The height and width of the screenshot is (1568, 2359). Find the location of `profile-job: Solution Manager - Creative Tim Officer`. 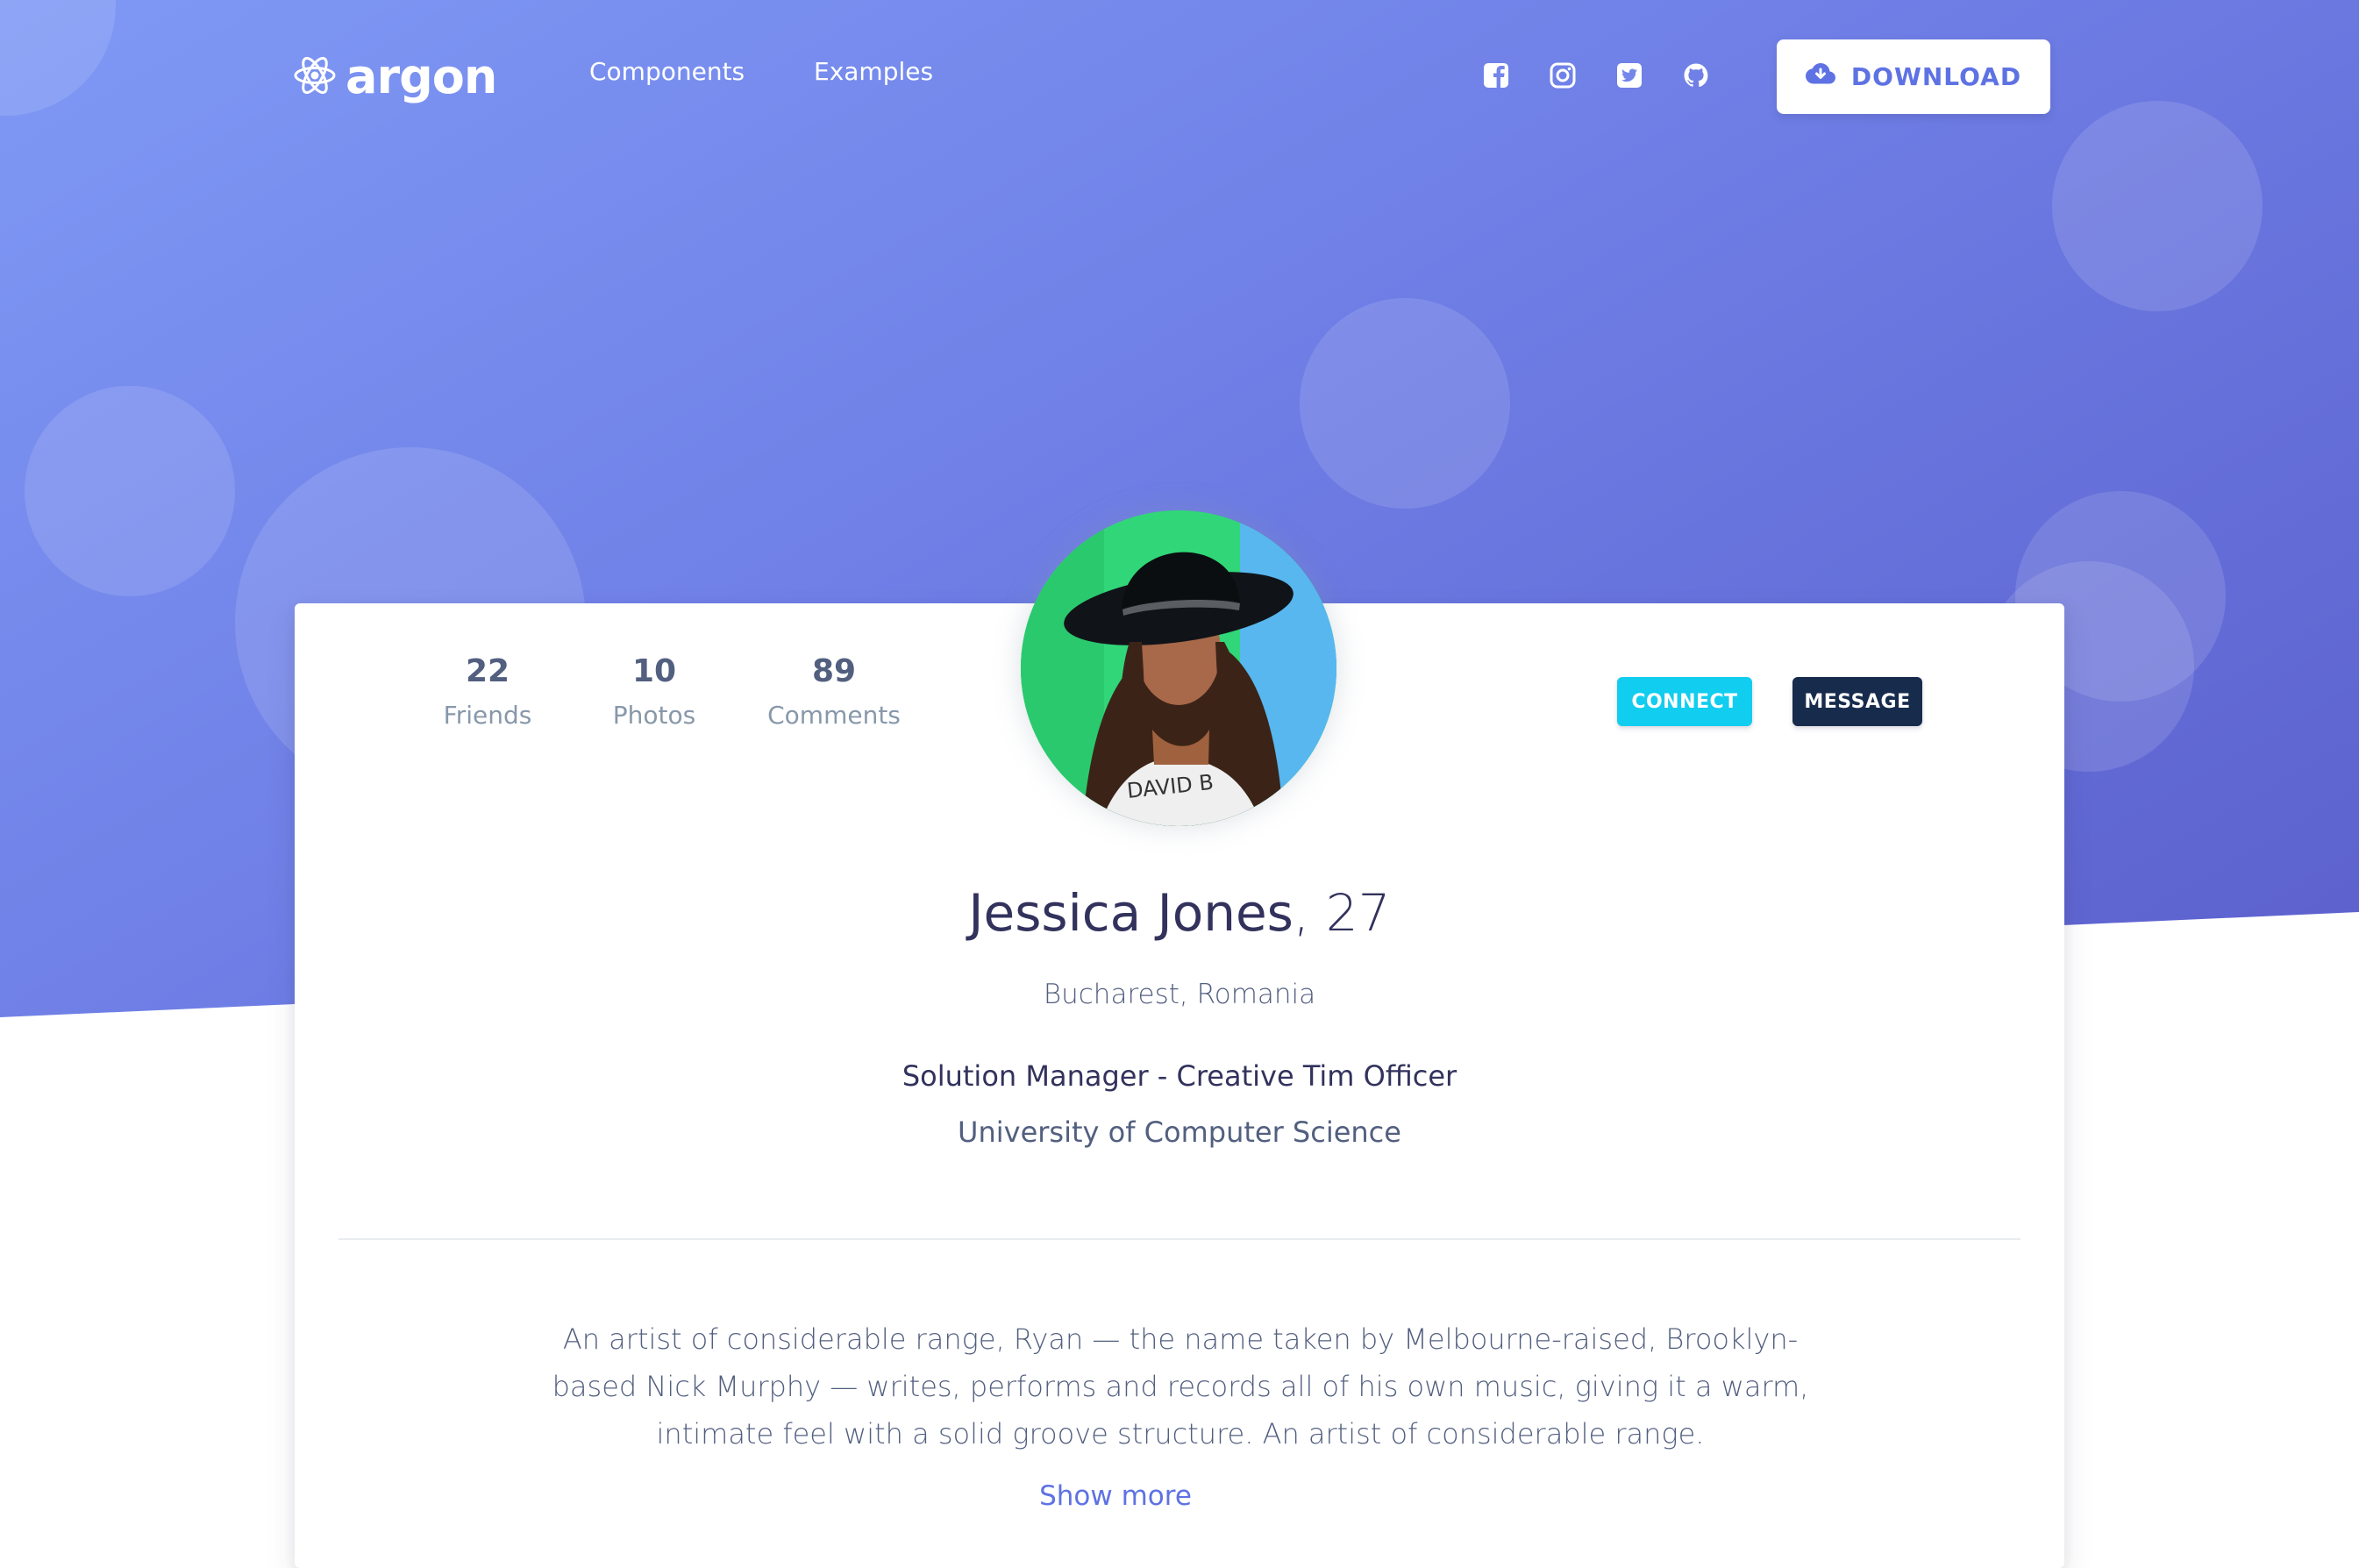

profile-job: Solution Manager - Creative Tim Officer is located at coordinates (1179, 1076).